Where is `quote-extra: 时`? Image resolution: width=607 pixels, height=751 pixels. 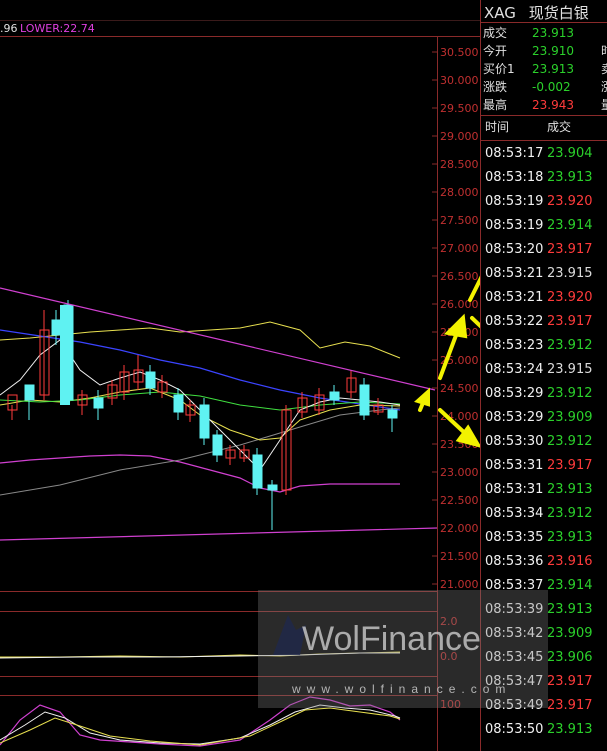 quote-extra: 时 is located at coordinates (604, 51).